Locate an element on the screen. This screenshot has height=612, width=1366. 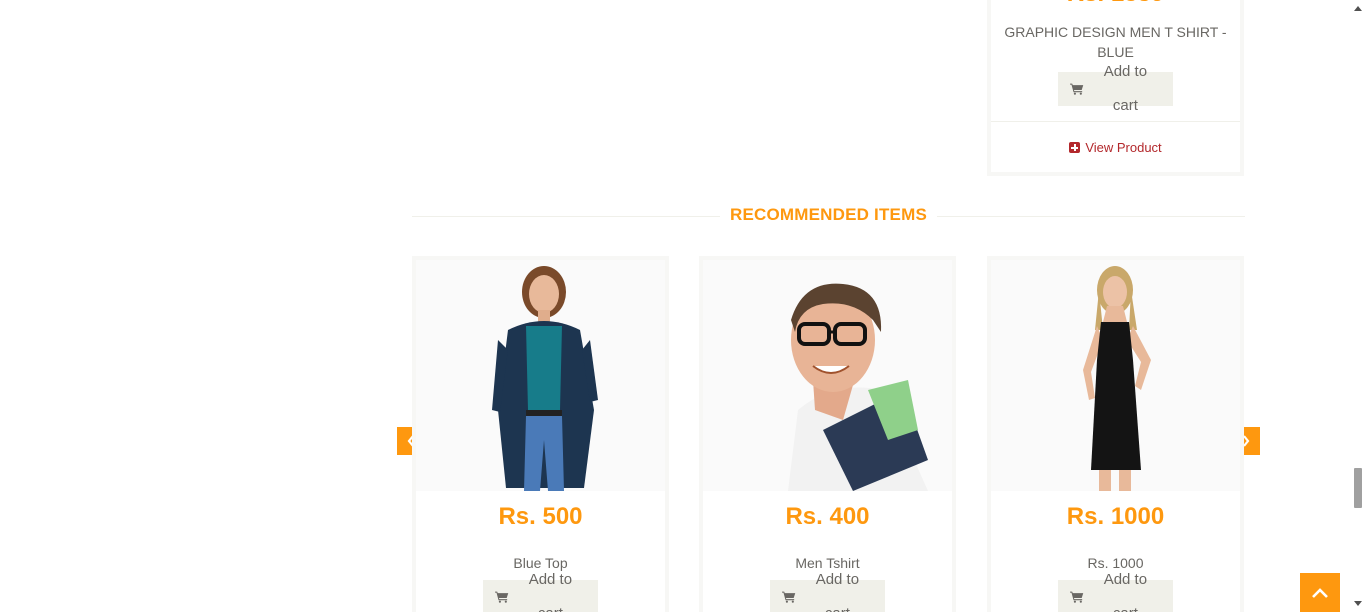
product-price: Rs. 1389 is located at coordinates (1115, 4).